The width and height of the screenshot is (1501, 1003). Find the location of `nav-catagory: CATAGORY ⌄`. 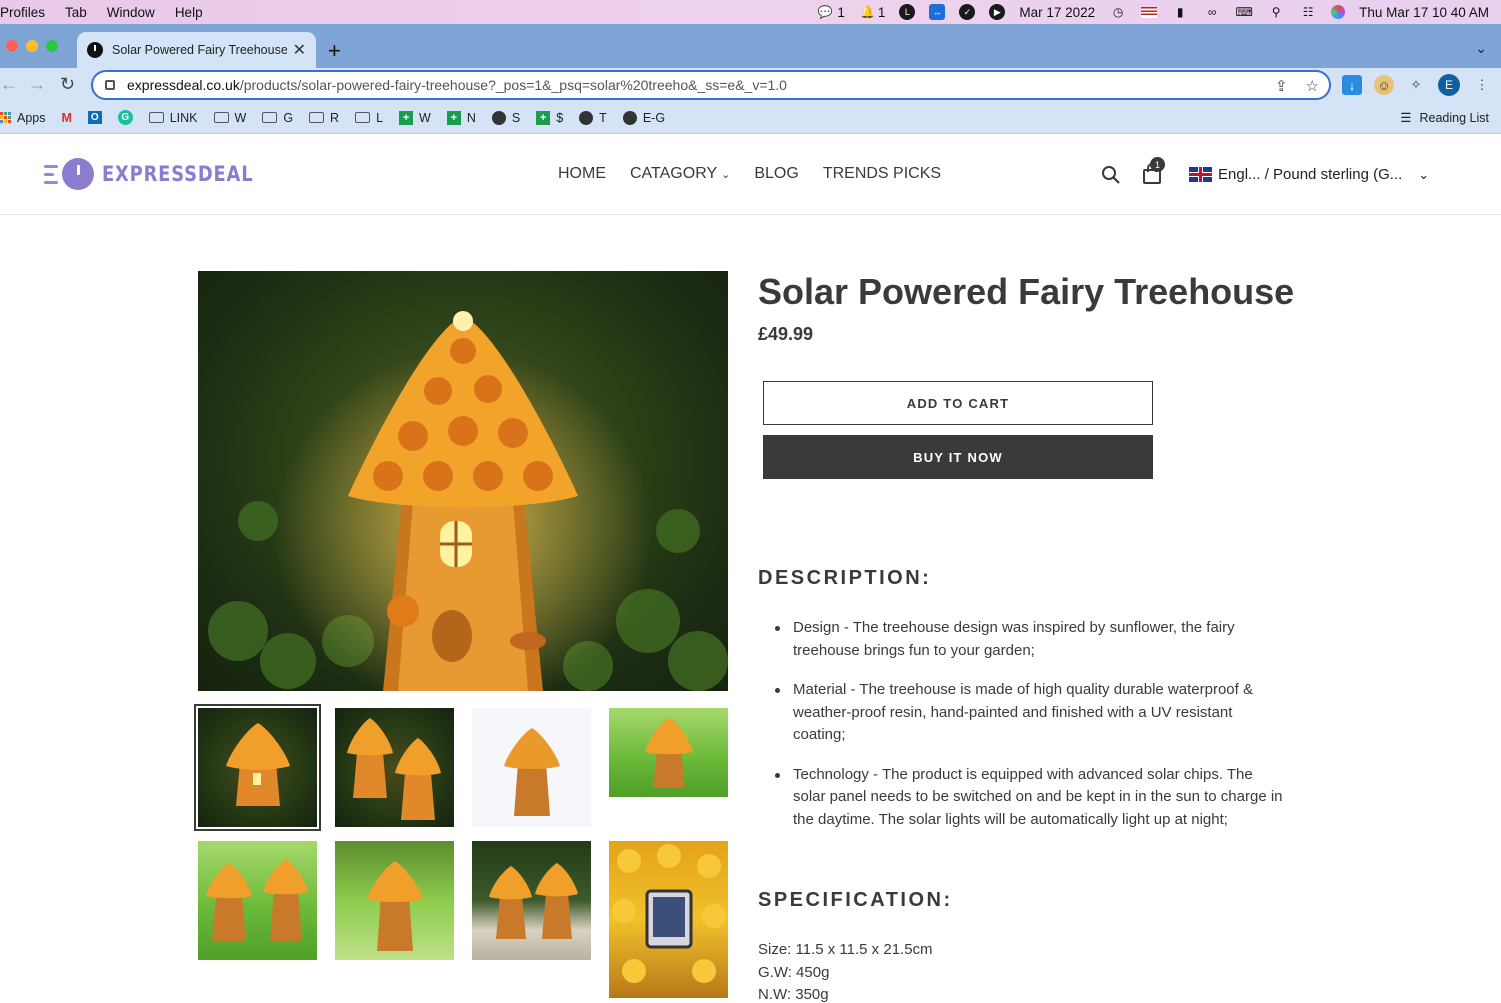

nav-catagory: CATAGORY ⌄ is located at coordinates (680, 174).